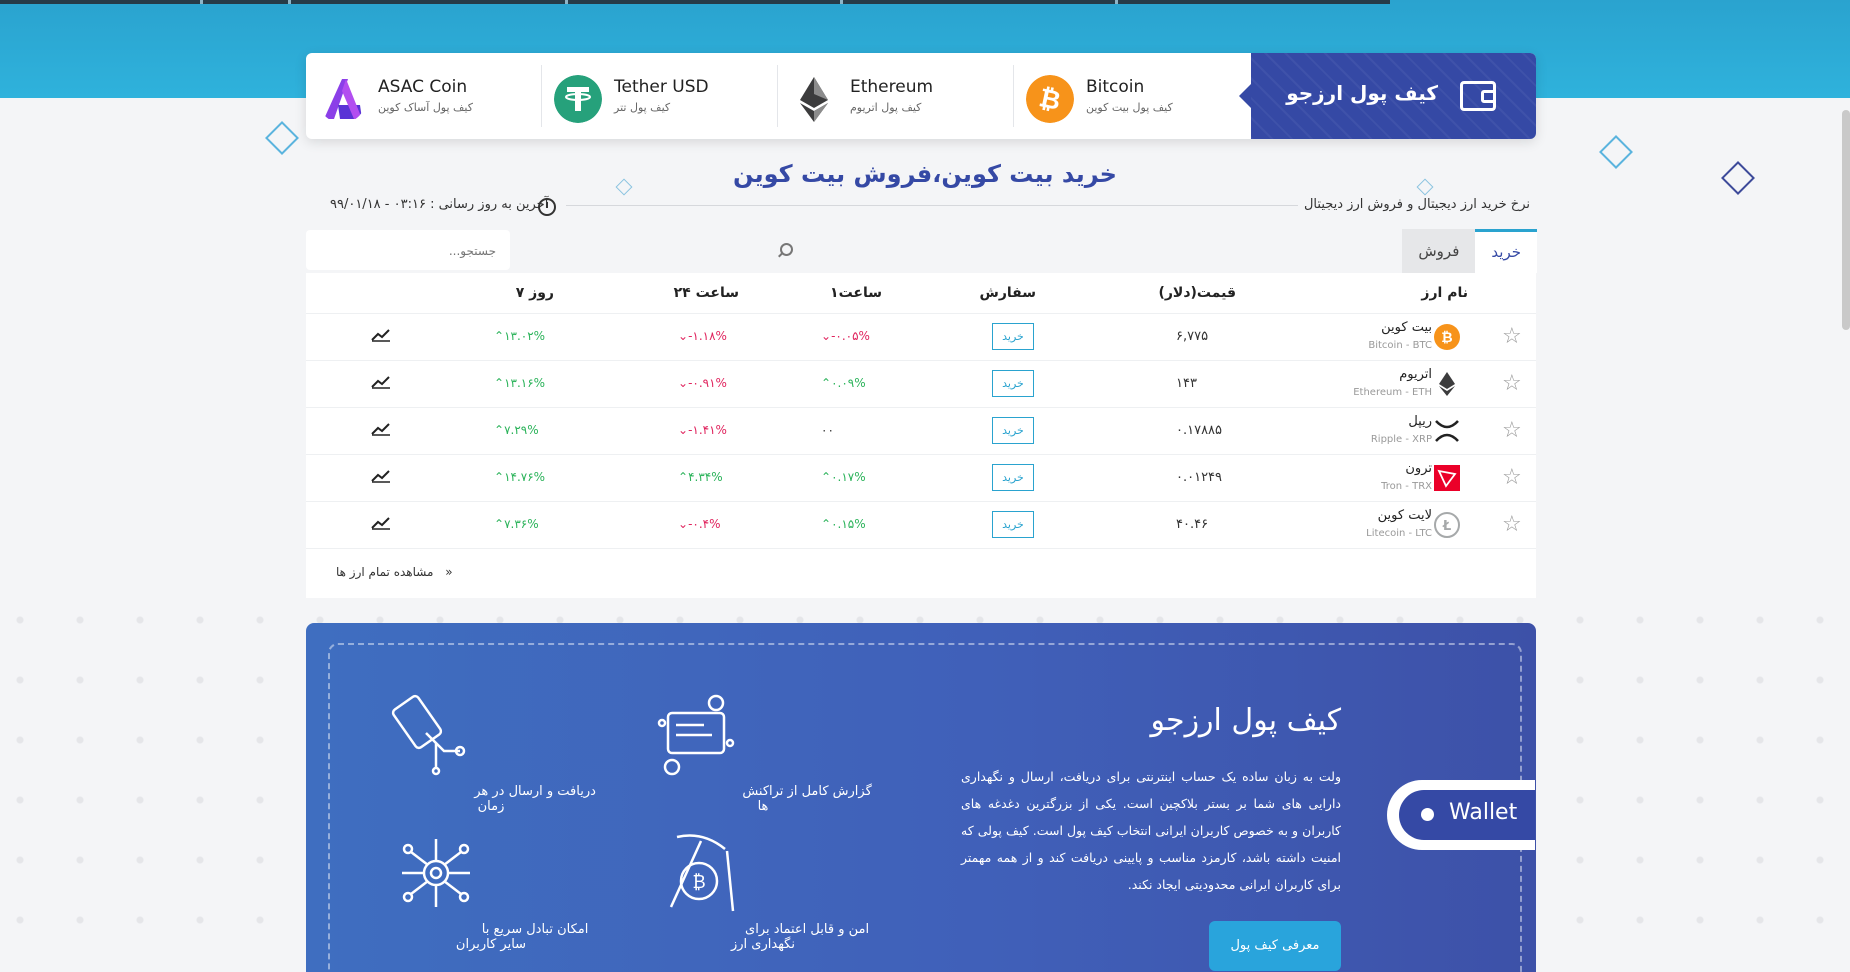 The width and height of the screenshot is (1850, 972). Describe the element at coordinates (521, 524) in the screenshot. I see `change-value: ۷.۳۶%` at that location.